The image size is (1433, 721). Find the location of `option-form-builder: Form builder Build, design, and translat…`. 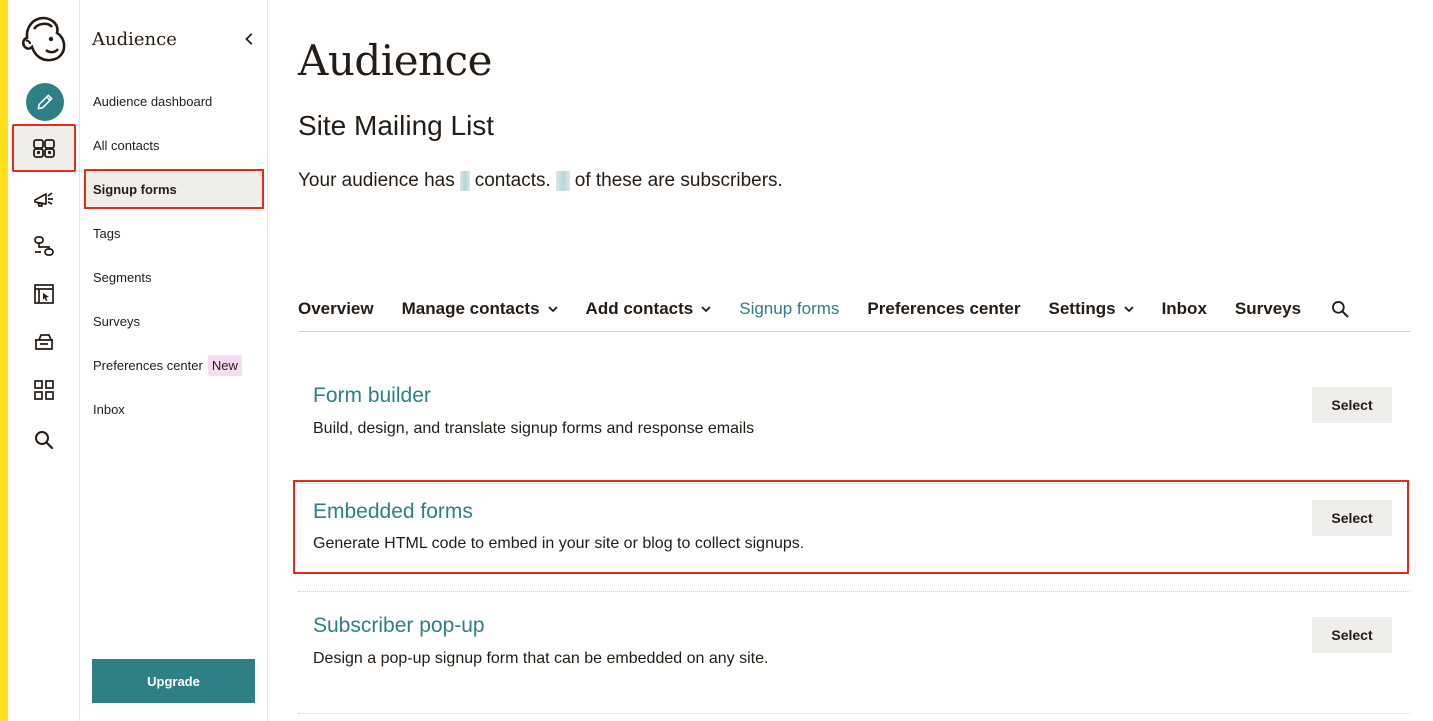

option-form-builder: Form builder Build, design, and translat… is located at coordinates (854, 427).